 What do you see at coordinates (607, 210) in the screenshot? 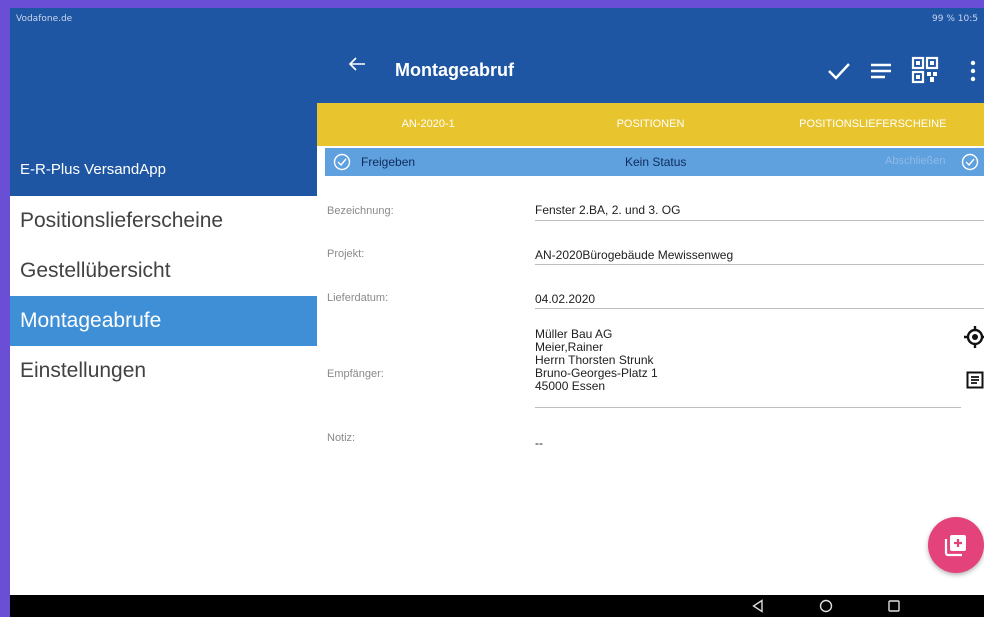
I see `bezeichnung-field: Fenster 2.BA, 2. und 3. OG` at bounding box center [607, 210].